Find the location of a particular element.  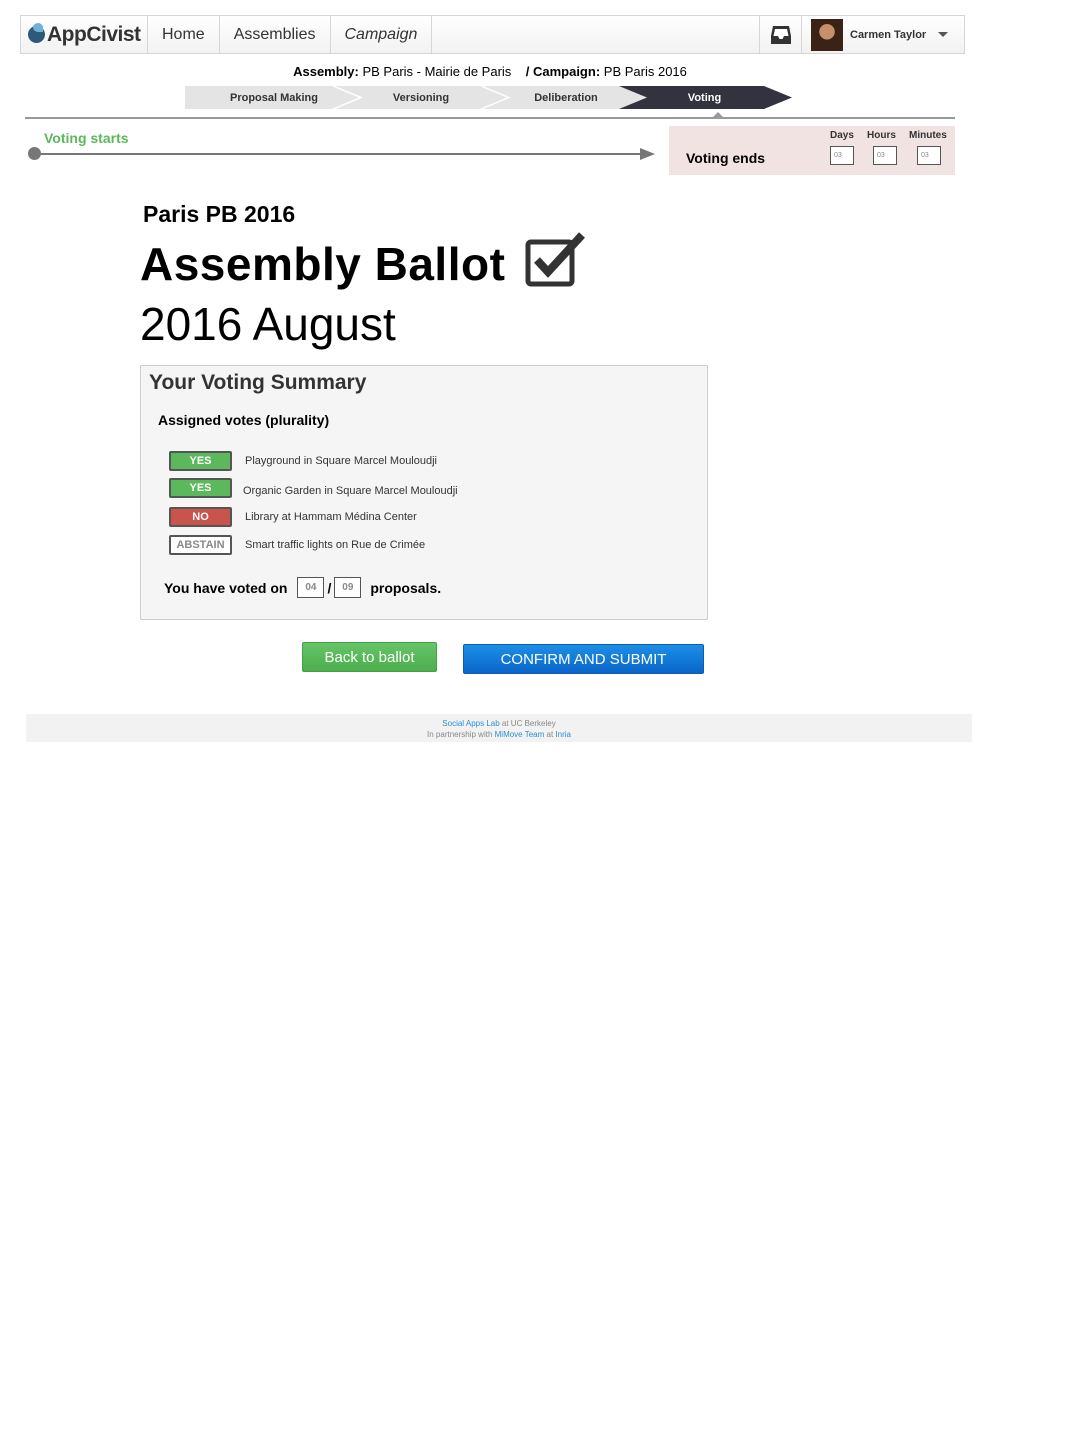

confirm-submit-button: CONFIRM AND SUBMIT is located at coordinates (583, 659).